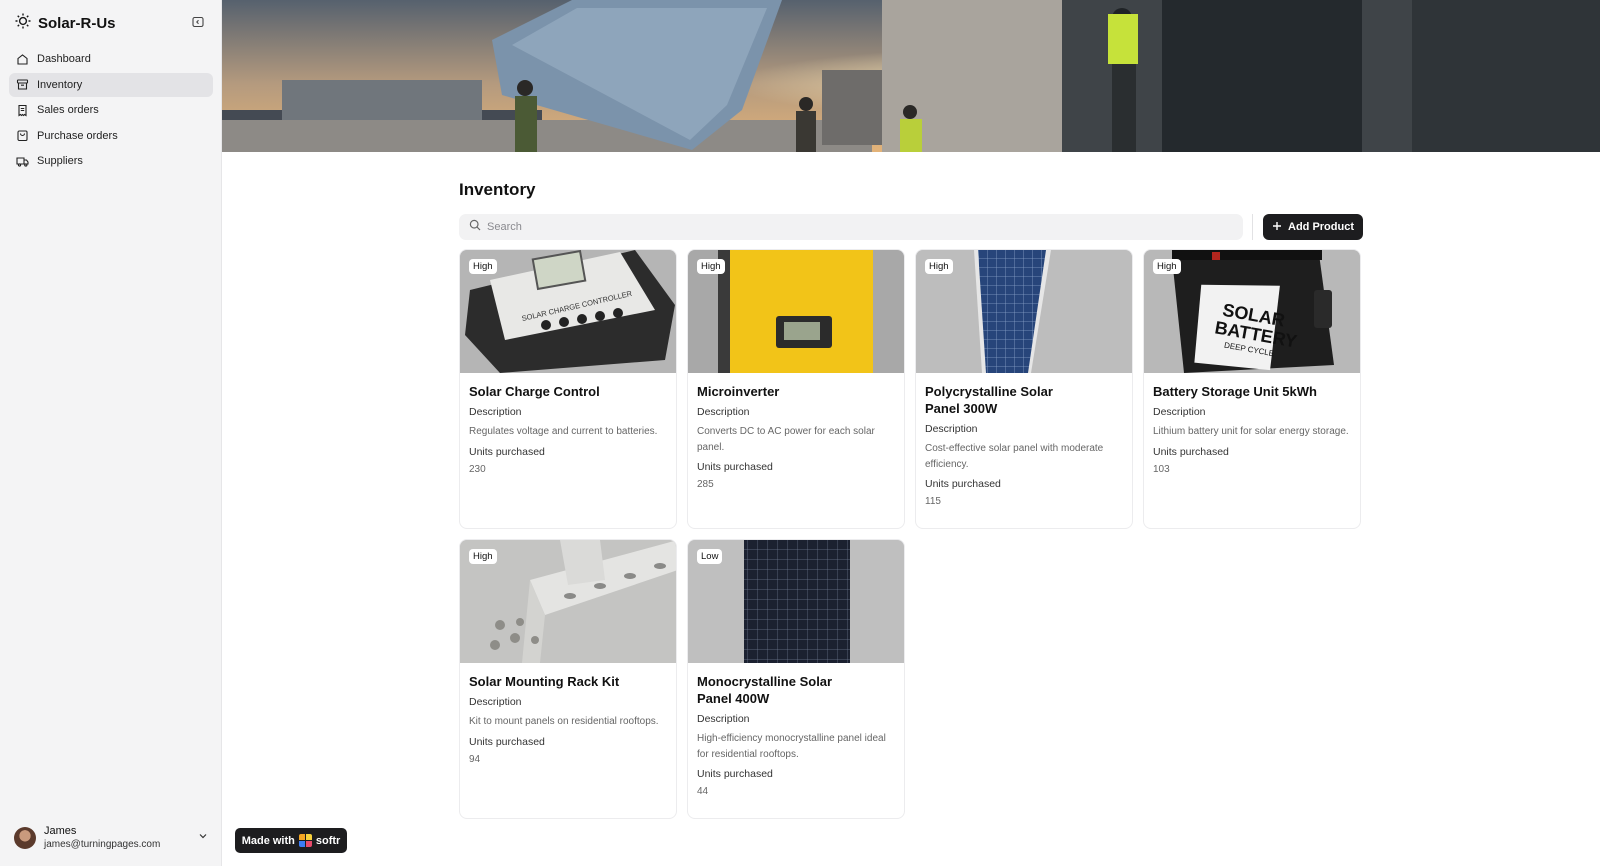 The height and width of the screenshot is (866, 1600). Describe the element at coordinates (203, 835) in the screenshot. I see `chevron-down-icon` at that location.